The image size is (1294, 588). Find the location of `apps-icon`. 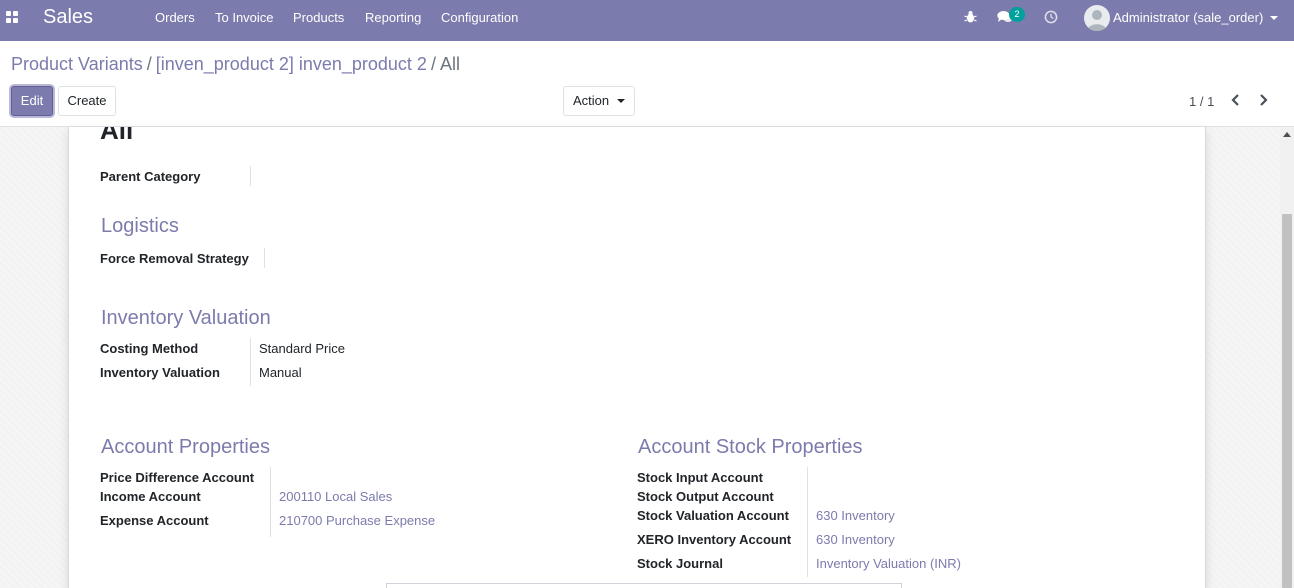

apps-icon is located at coordinates (13, 18).